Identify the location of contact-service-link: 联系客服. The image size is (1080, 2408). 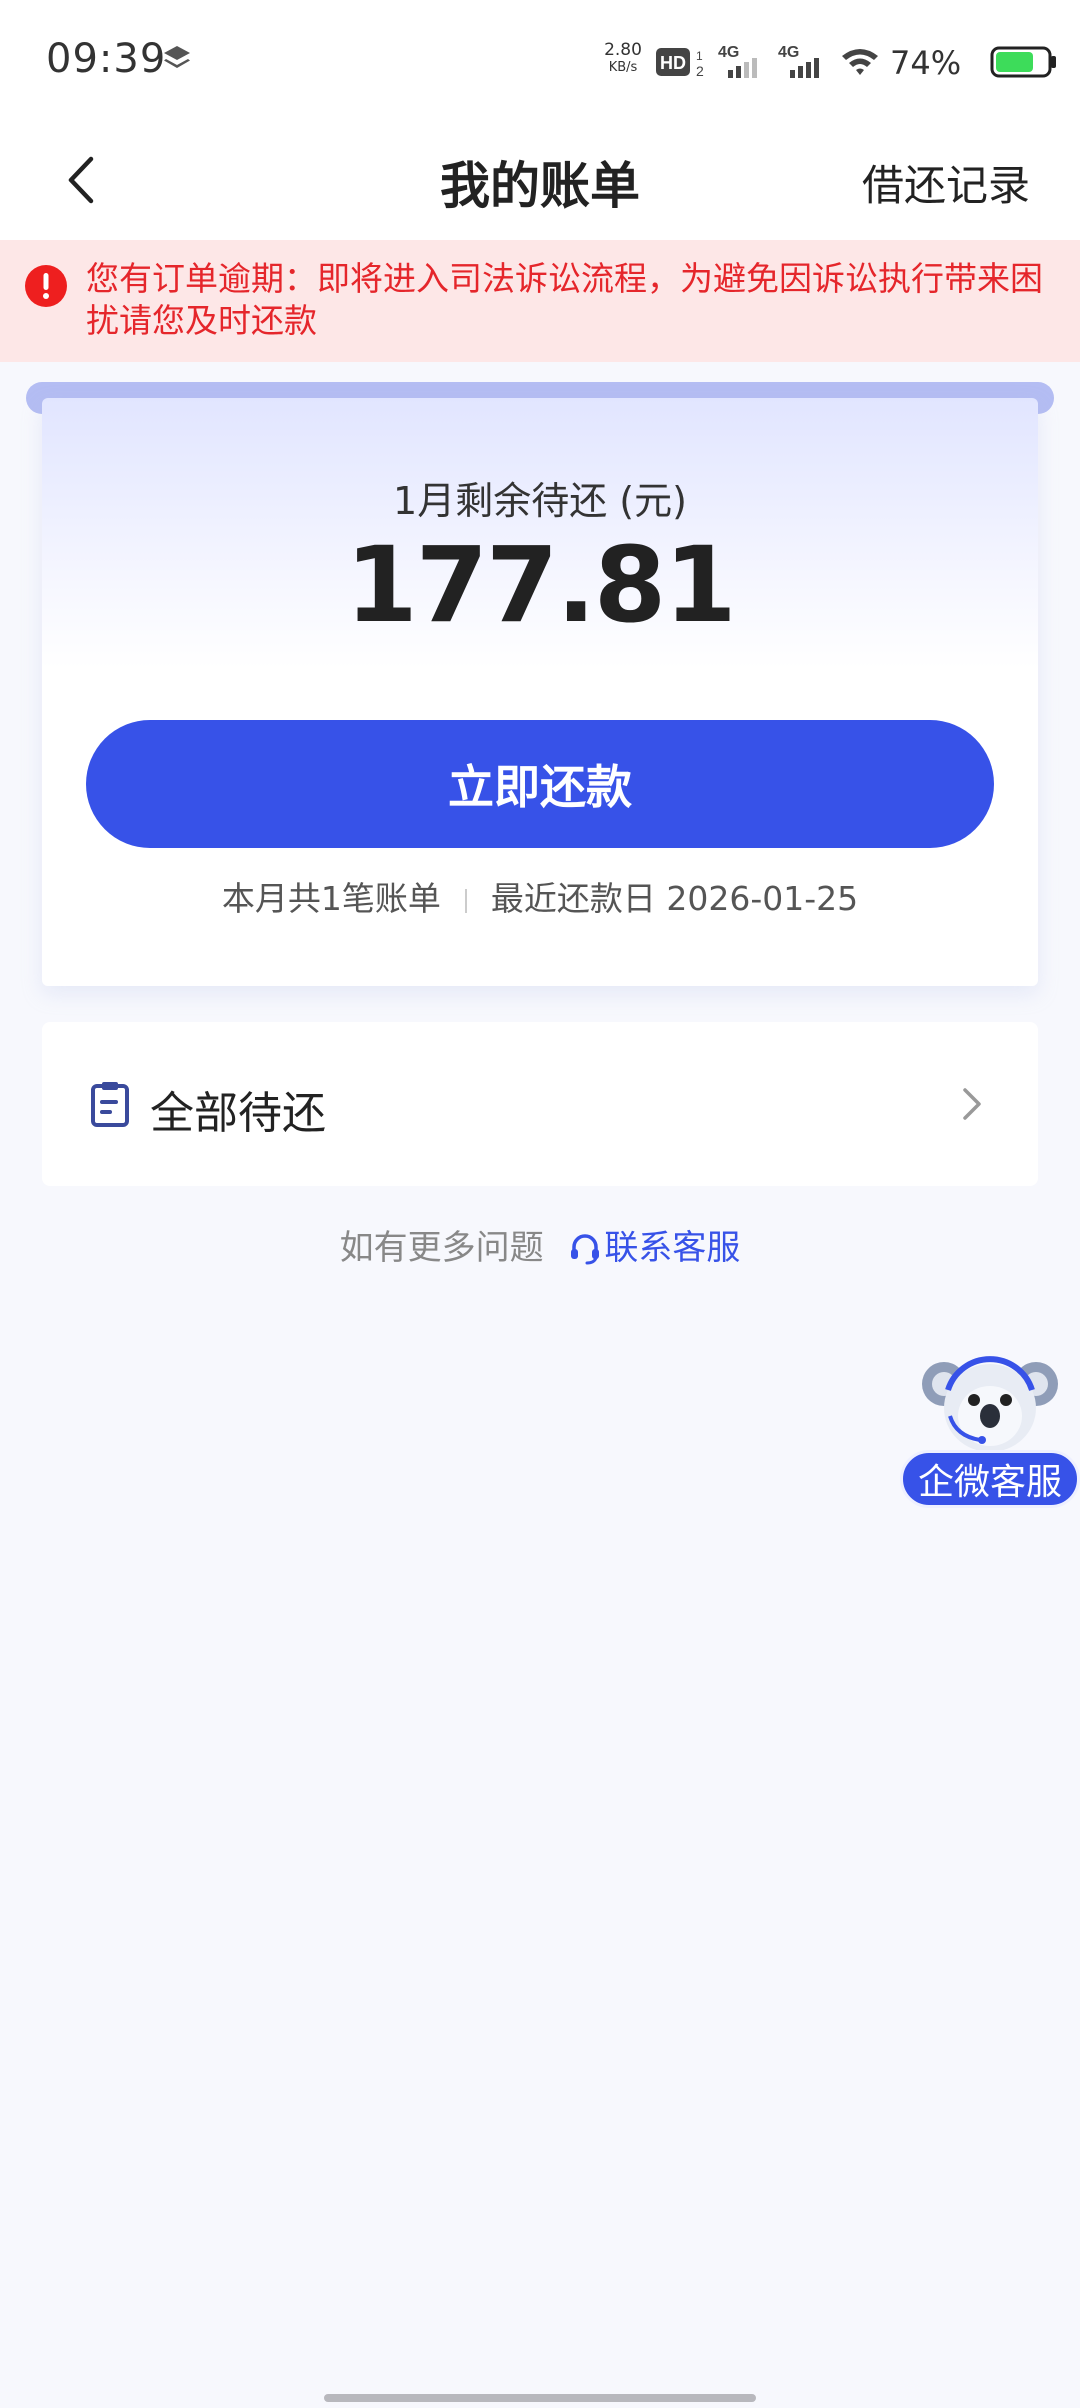
(672, 1248).